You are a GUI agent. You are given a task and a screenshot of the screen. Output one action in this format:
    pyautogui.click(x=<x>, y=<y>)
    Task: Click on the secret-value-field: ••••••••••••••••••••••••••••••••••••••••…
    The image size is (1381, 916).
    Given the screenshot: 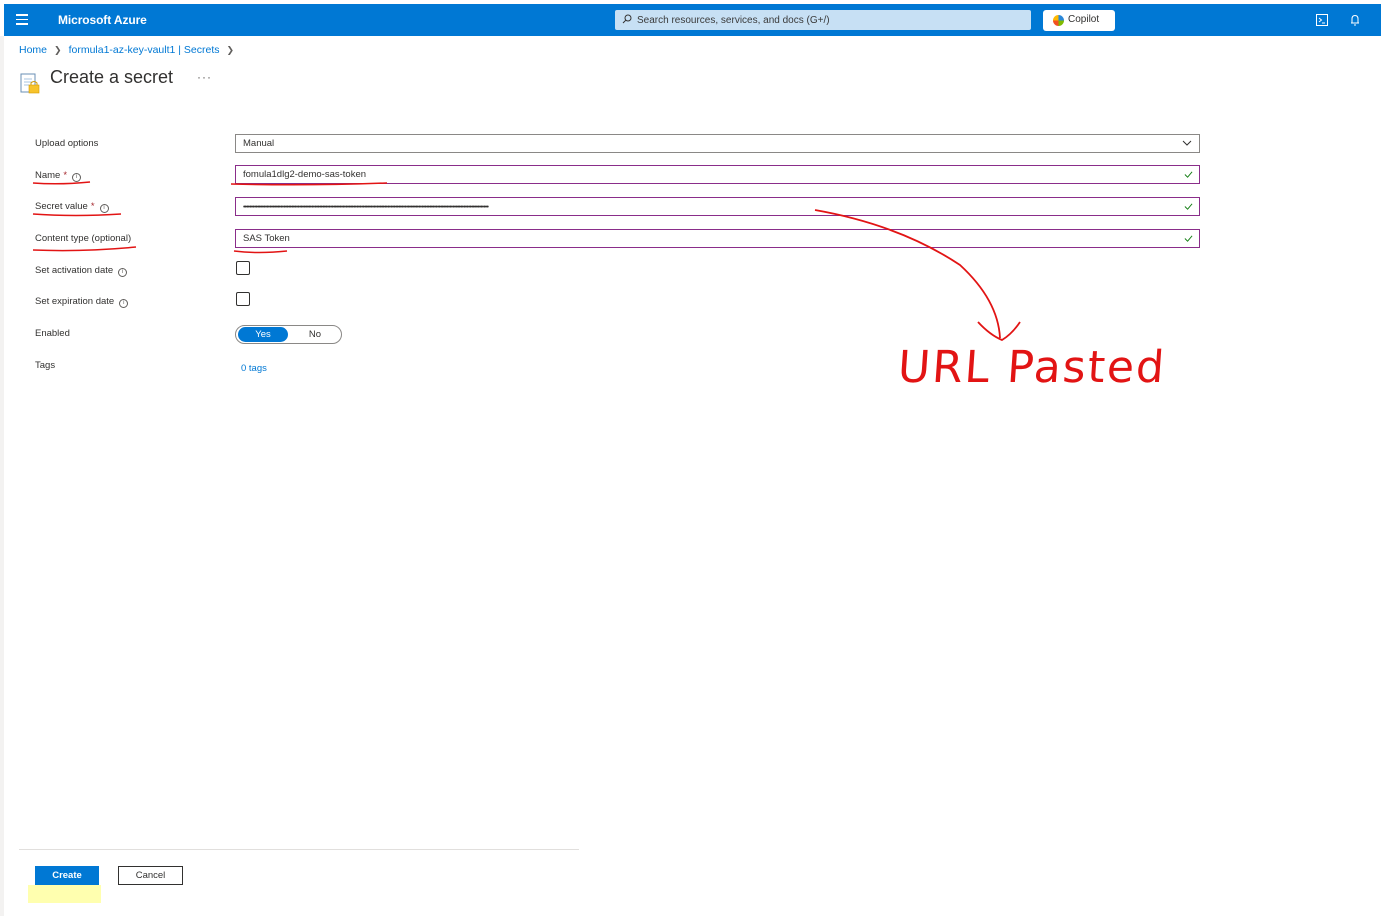 What is the action you would take?
    pyautogui.click(x=717, y=206)
    